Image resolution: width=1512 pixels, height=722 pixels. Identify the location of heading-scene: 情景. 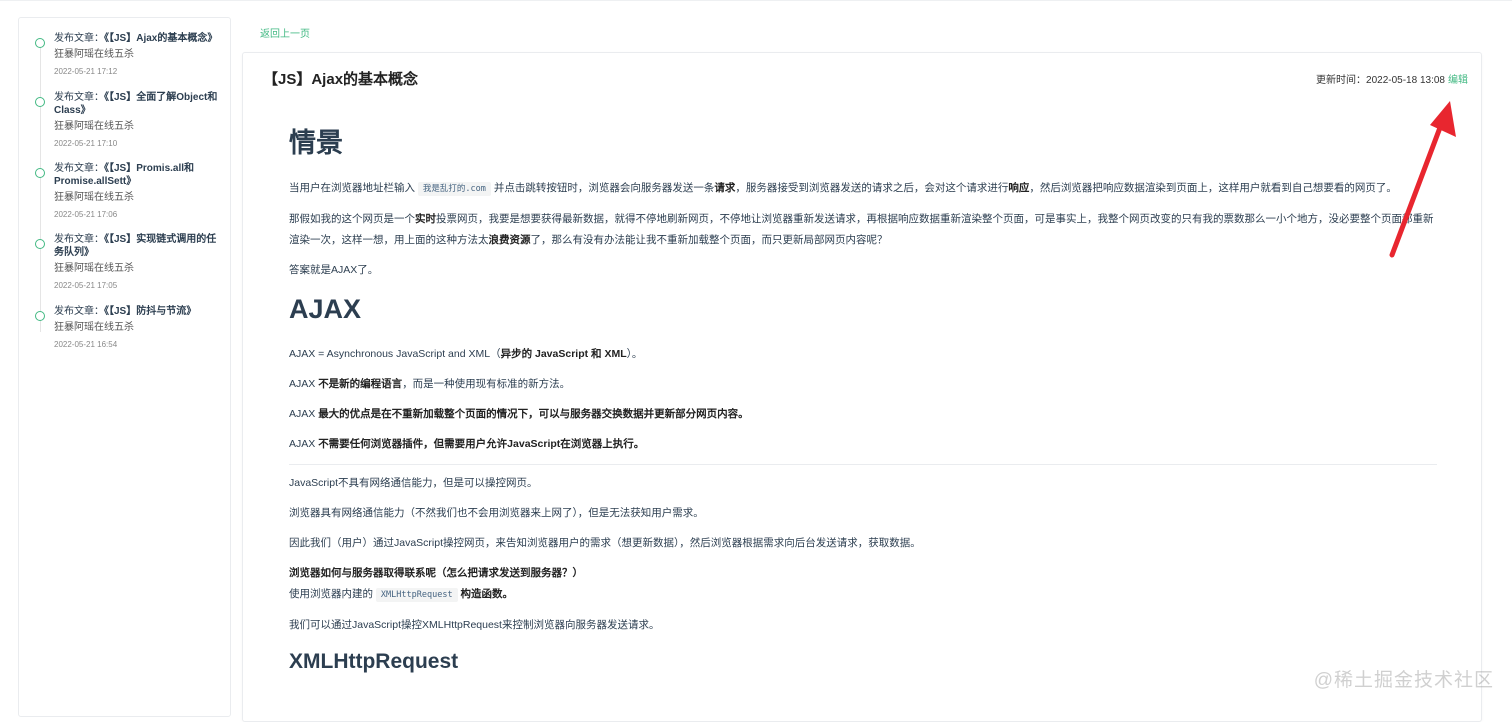
(316, 143).